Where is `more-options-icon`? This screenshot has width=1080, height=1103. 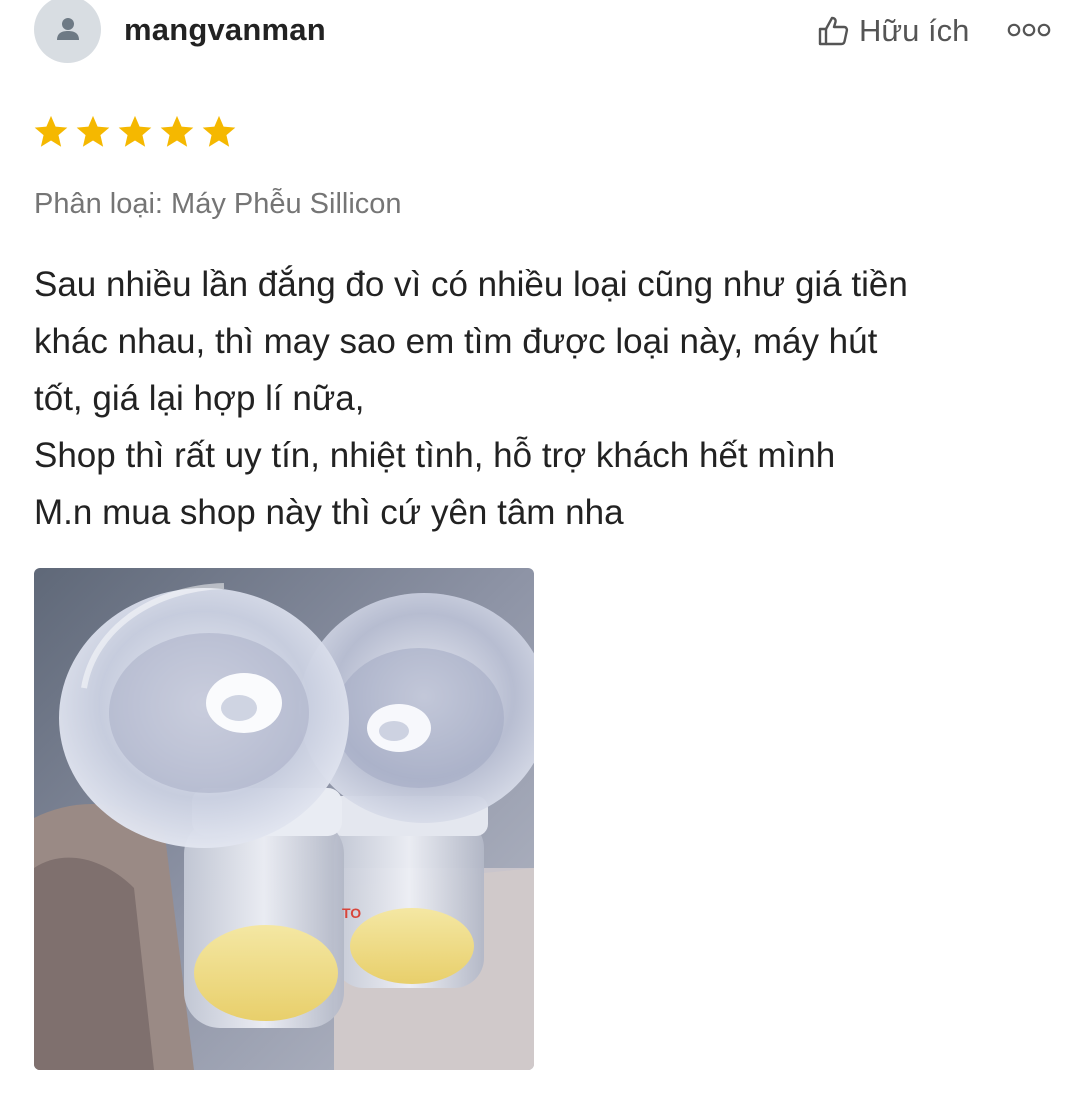 more-options-icon is located at coordinates (1029, 30).